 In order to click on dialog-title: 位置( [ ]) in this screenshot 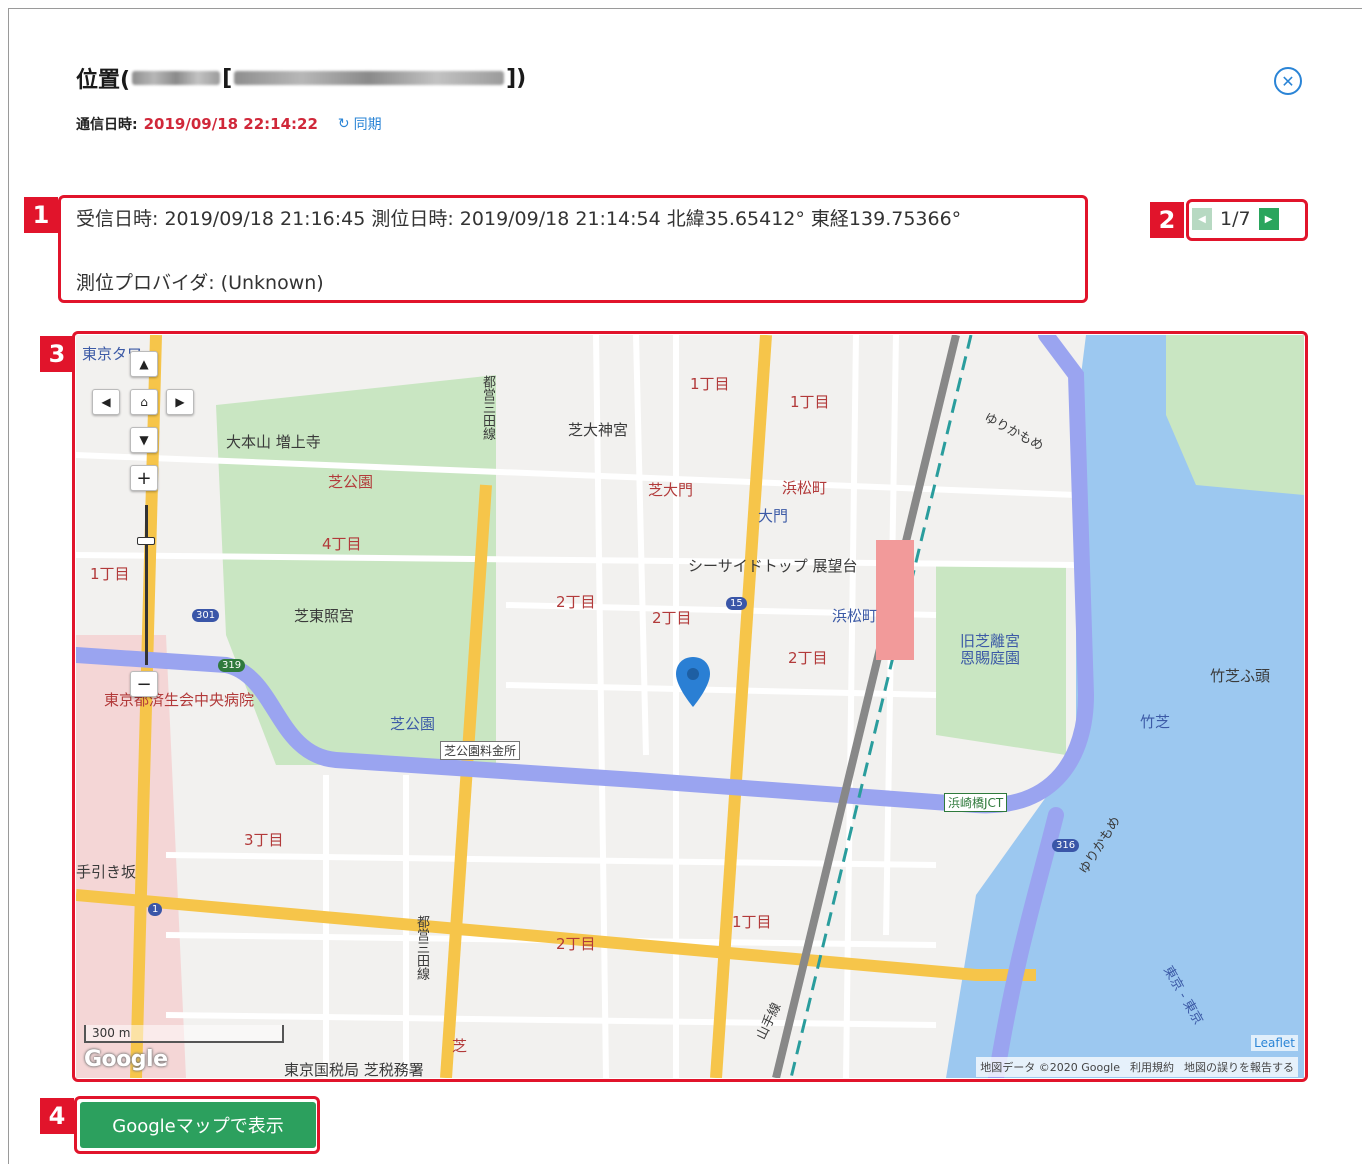, I will do `click(301, 78)`.